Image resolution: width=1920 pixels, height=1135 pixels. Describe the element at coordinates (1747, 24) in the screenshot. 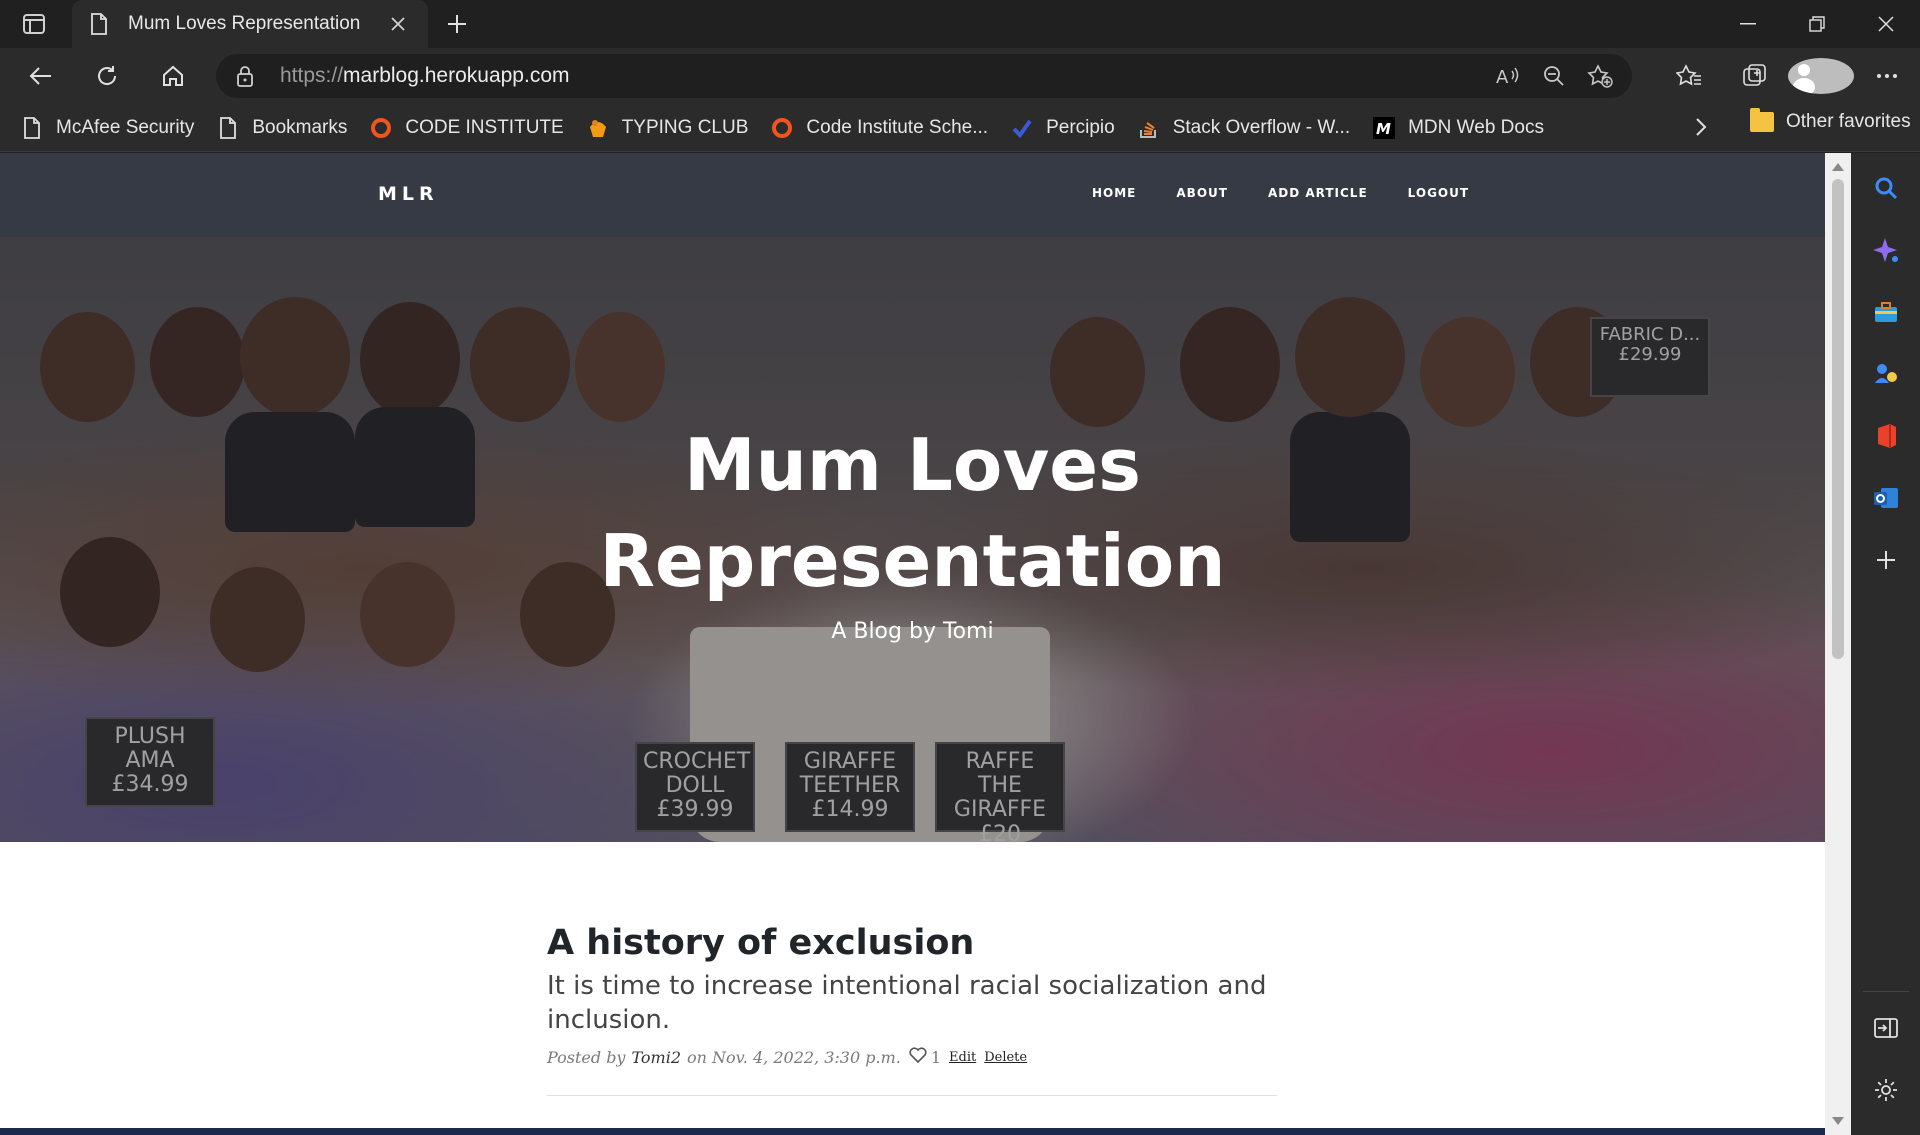

I see `minimize-icon` at that location.